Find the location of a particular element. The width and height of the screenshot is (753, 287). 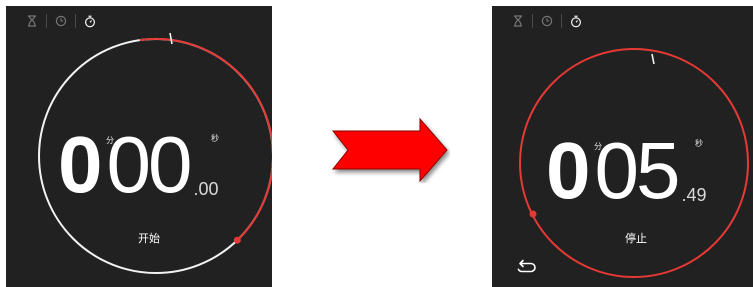

elapsed-time-display: 0 05 .49 is located at coordinates (626, 170).